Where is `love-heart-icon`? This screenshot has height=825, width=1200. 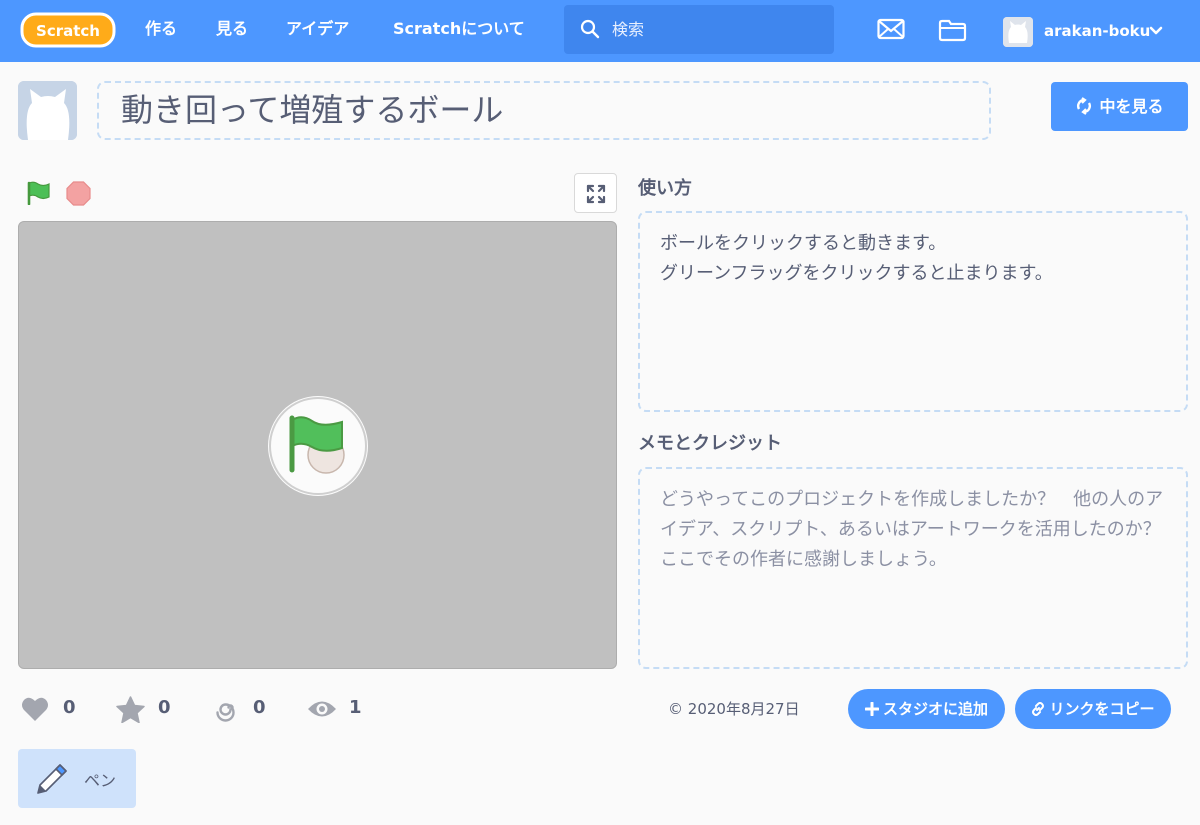
love-heart-icon is located at coordinates (35, 709).